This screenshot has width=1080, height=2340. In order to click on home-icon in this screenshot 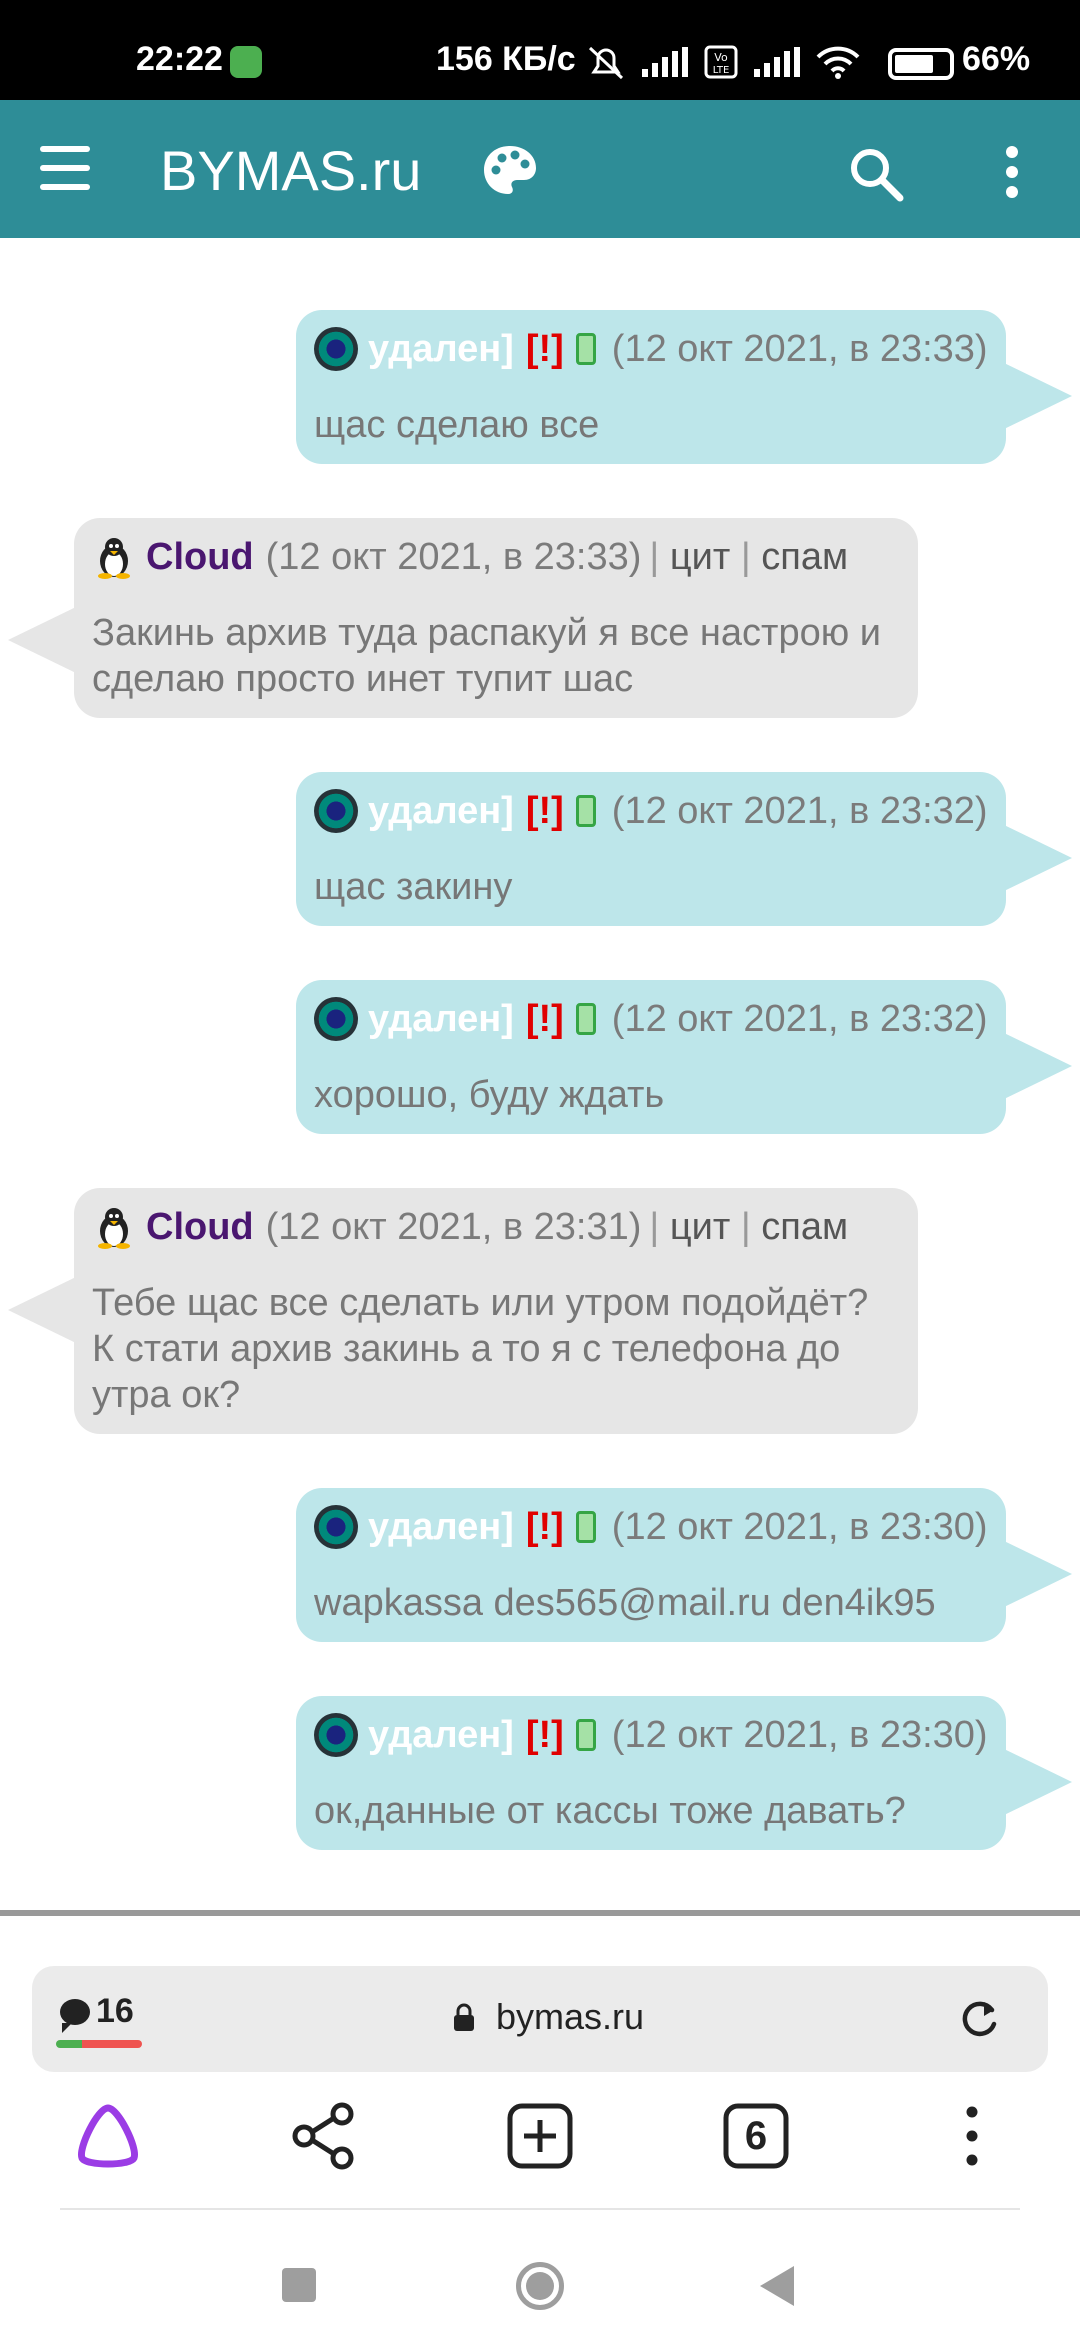, I will do `click(540, 2286)`.